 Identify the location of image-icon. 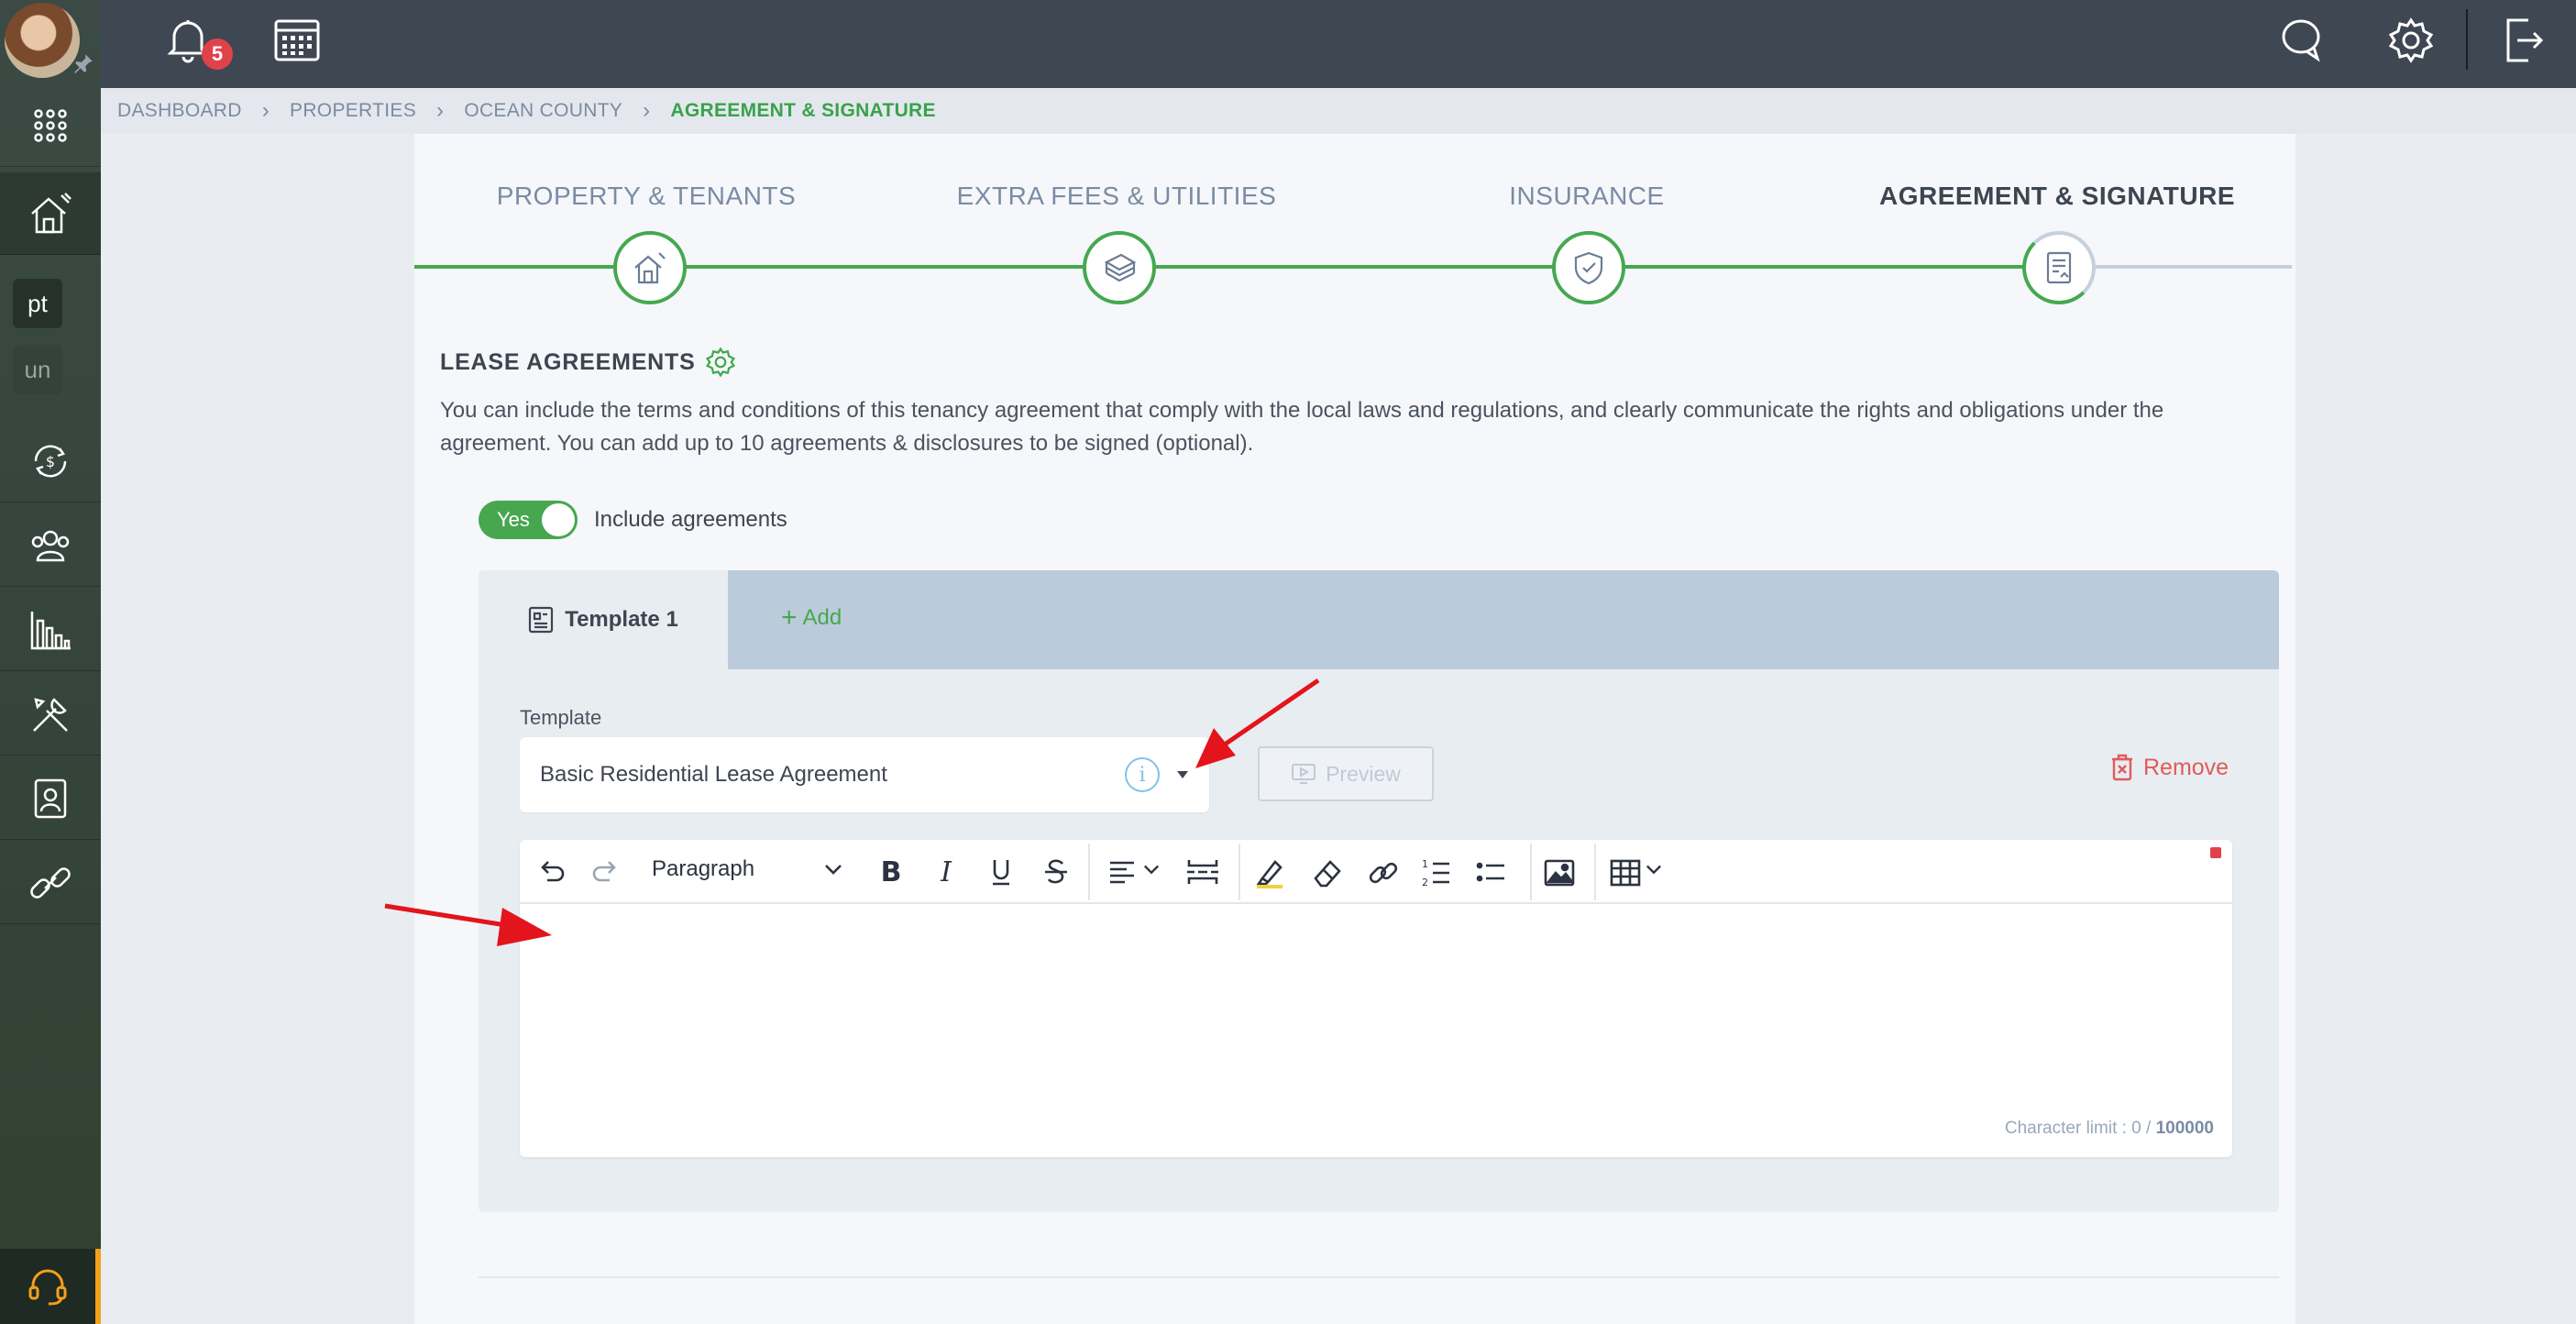
(1559, 872).